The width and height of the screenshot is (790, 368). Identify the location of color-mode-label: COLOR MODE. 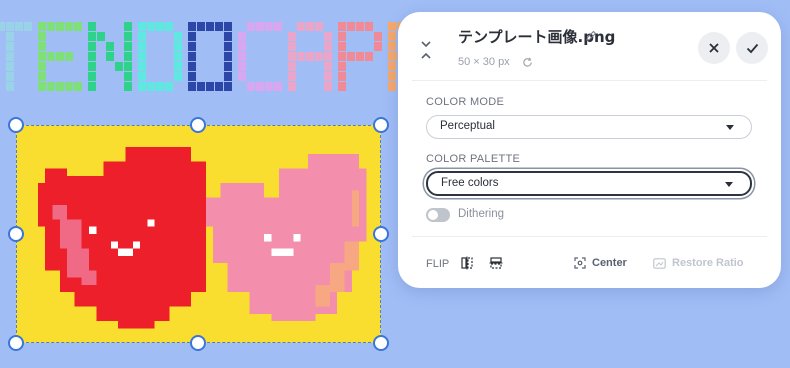
(465, 102).